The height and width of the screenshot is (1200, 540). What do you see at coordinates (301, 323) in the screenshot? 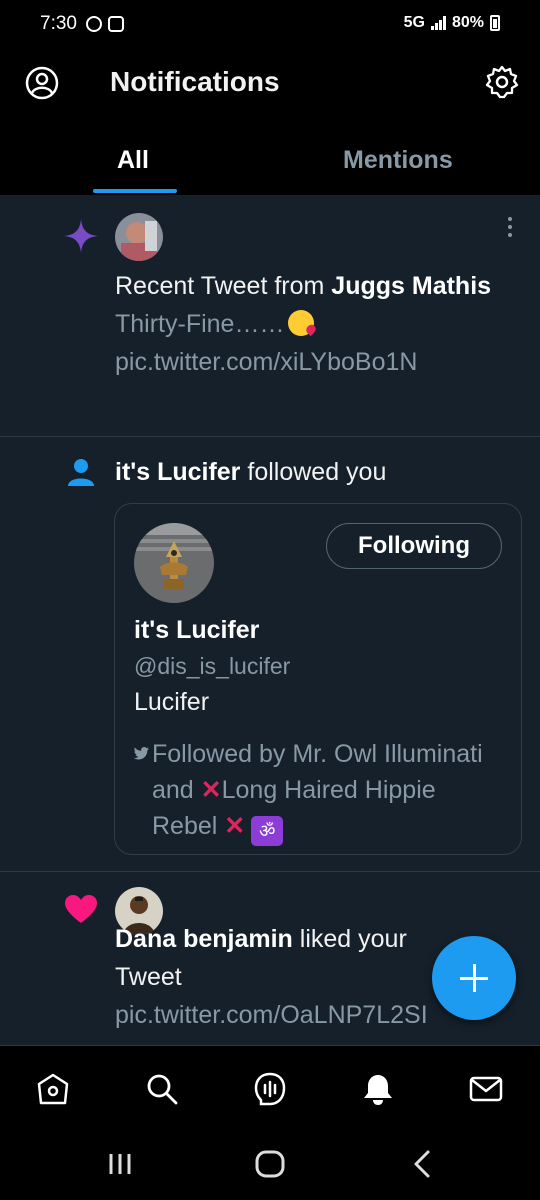
I see `kiss-emoji-icon` at bounding box center [301, 323].